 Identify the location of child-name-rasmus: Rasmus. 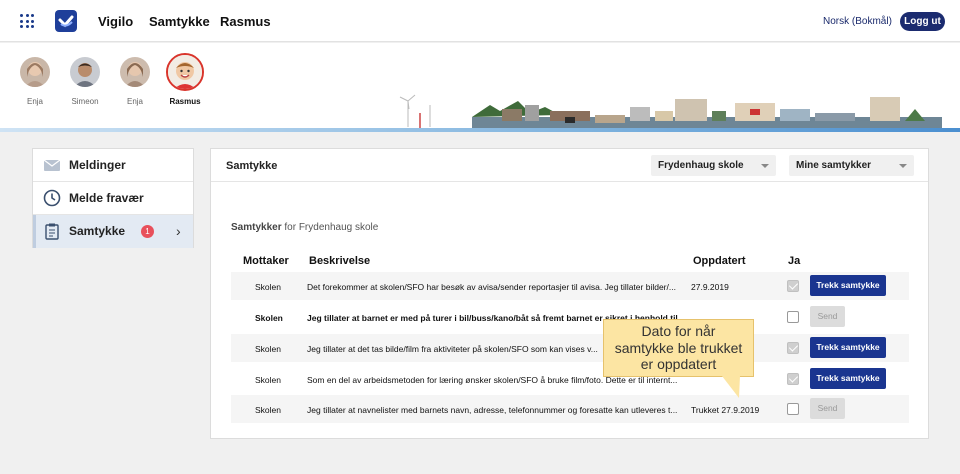
(185, 101).